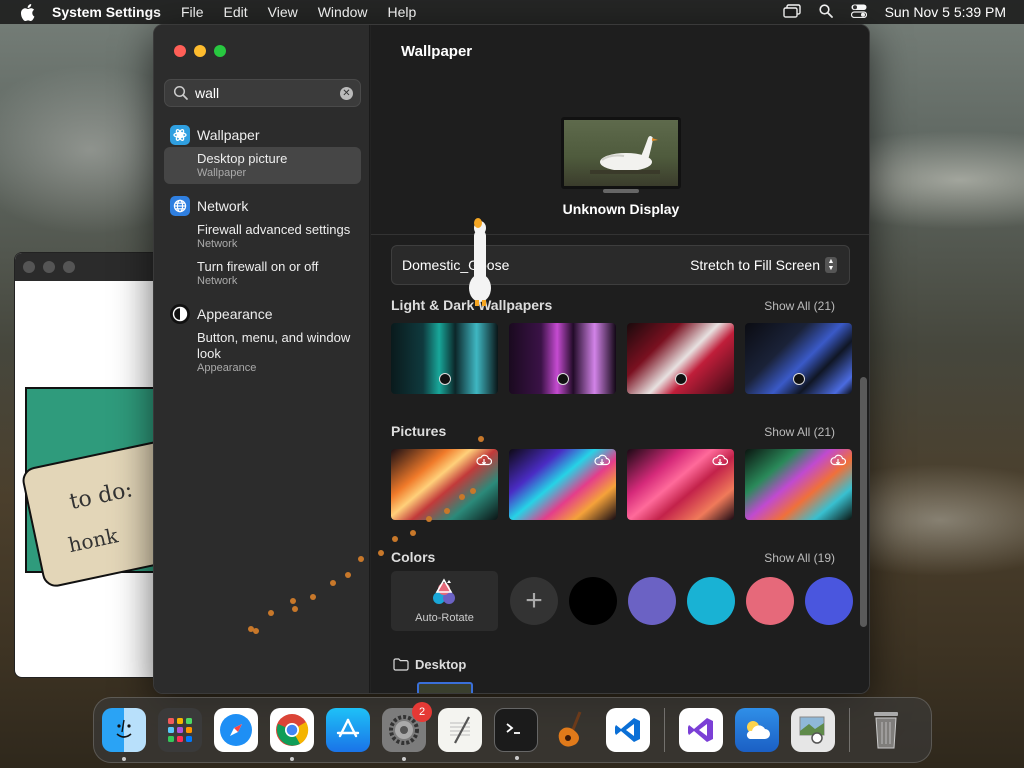  Describe the element at coordinates (274, 345) in the screenshot. I see `result-title: Button, menu, and window look` at that location.